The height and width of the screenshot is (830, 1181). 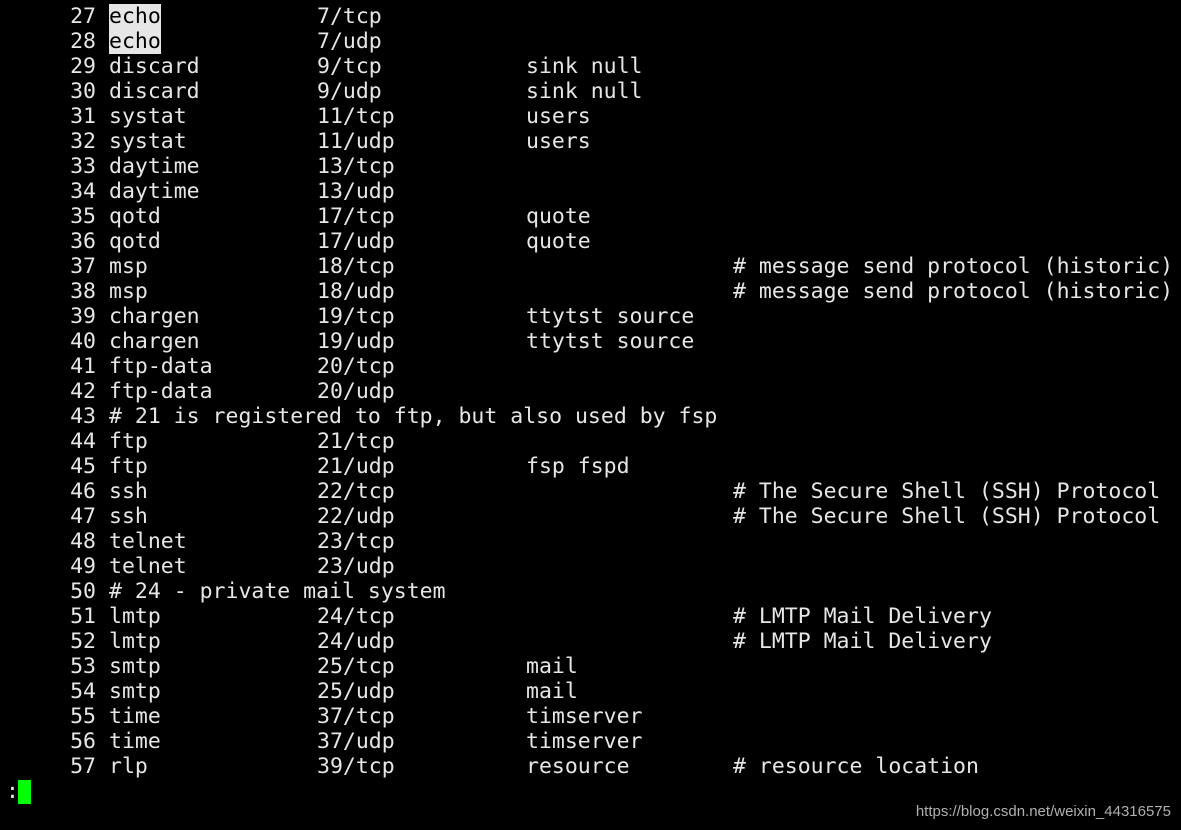 I want to click on line-number: 46, so click(x=83, y=491).